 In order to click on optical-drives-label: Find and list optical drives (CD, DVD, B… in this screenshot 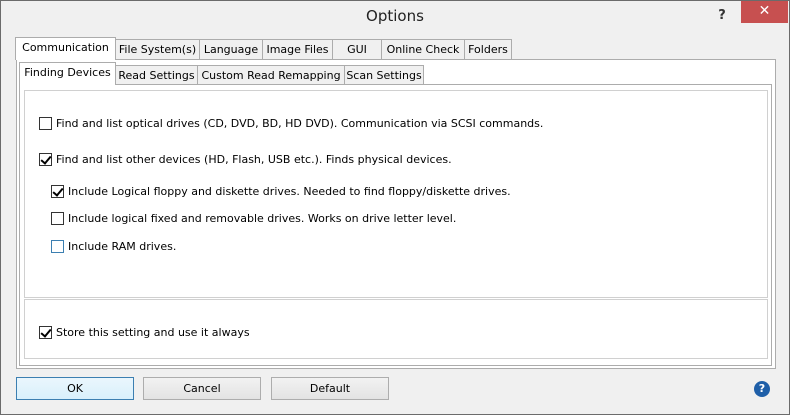, I will do `click(300, 123)`.